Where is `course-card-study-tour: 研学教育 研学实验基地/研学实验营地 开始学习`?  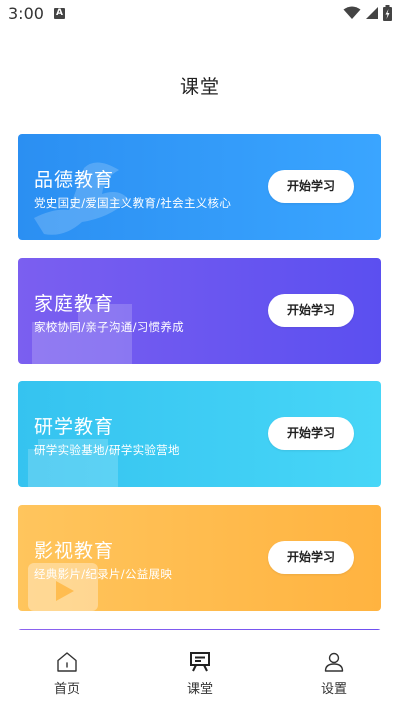 course-card-study-tour: 研学教育 研学实验基地/研学实验营地 开始学习 is located at coordinates (199, 434).